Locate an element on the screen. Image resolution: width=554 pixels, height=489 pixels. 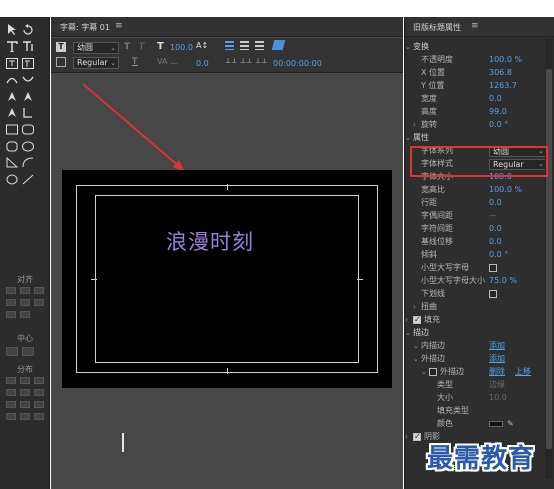
align-right-icon is located at coordinates (259, 45).